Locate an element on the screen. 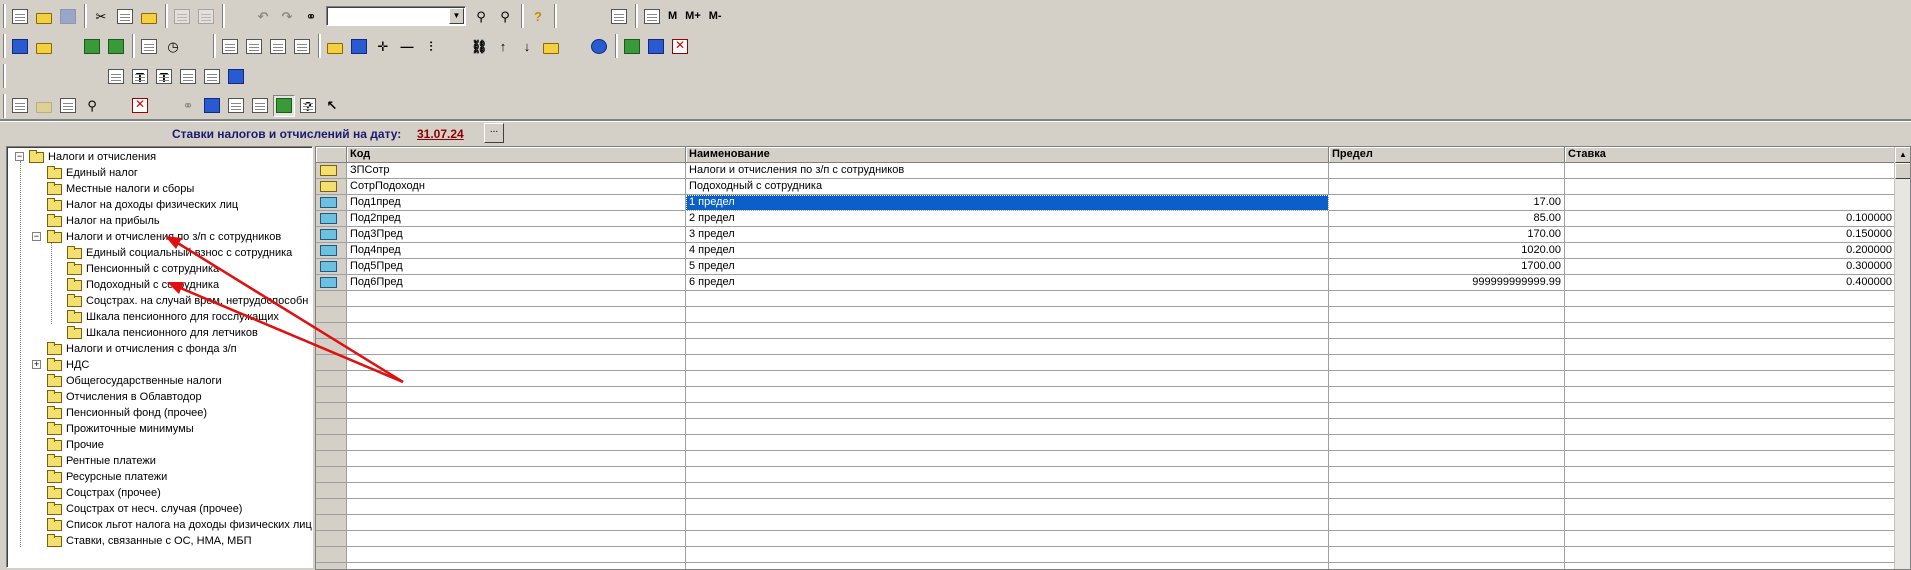 The height and width of the screenshot is (570, 1911). cell-name: 5 предел is located at coordinates (1007, 267).